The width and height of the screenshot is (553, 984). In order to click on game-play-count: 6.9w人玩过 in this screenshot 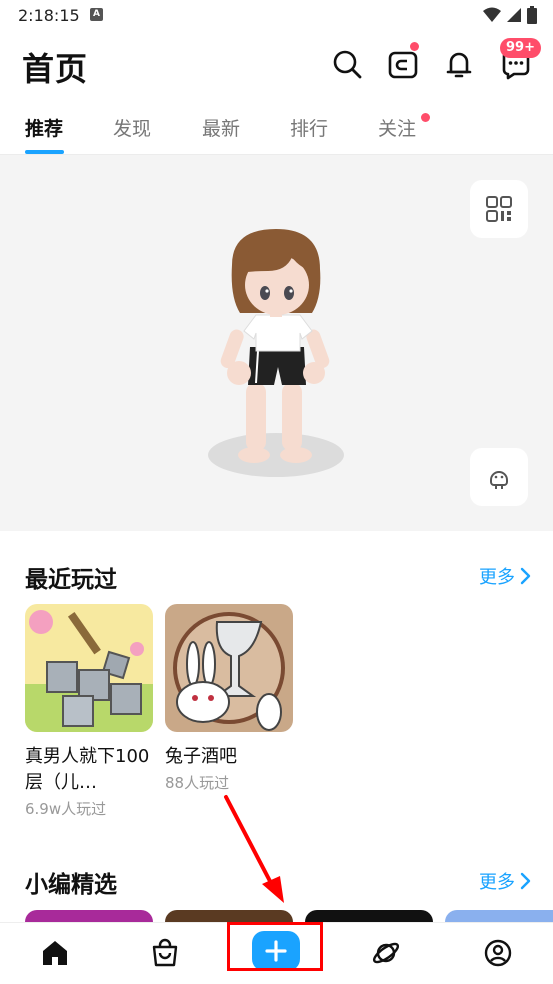, I will do `click(66, 809)`.